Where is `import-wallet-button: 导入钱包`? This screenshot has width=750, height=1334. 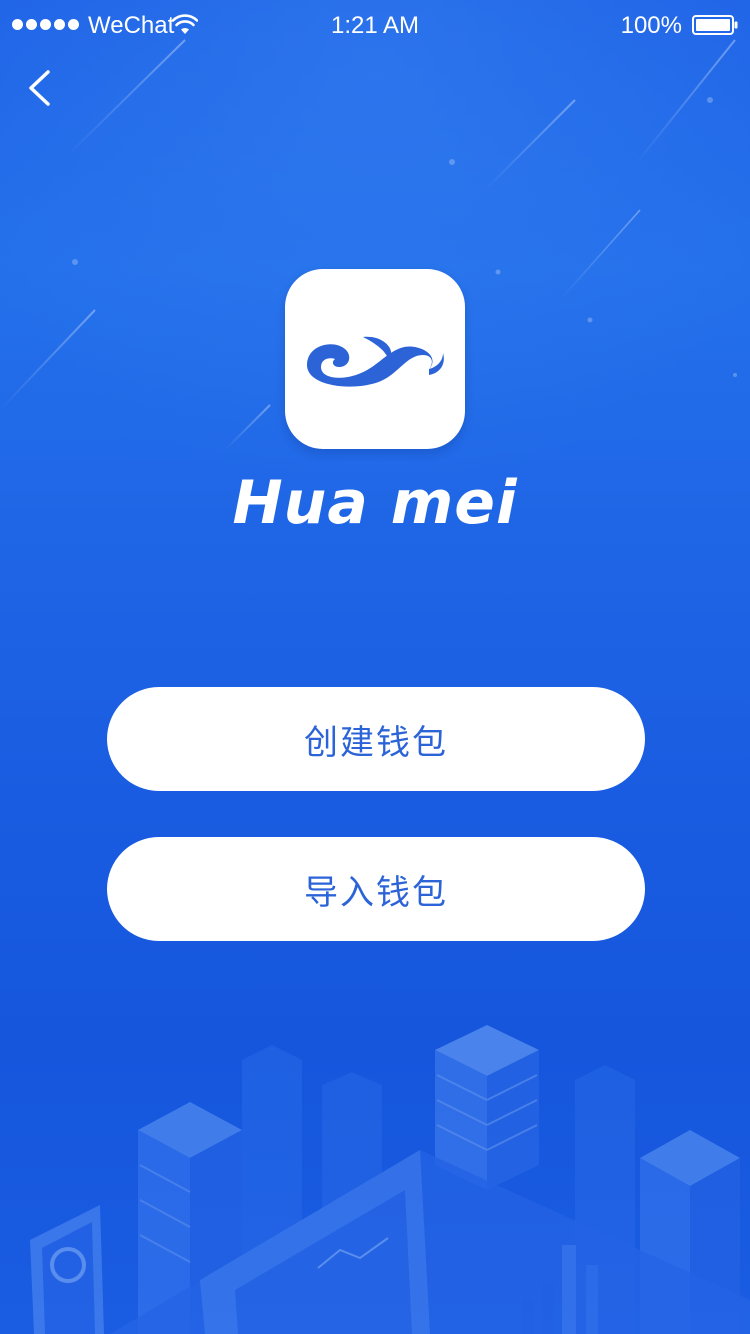
import-wallet-button: 导入钱包 is located at coordinates (376, 889).